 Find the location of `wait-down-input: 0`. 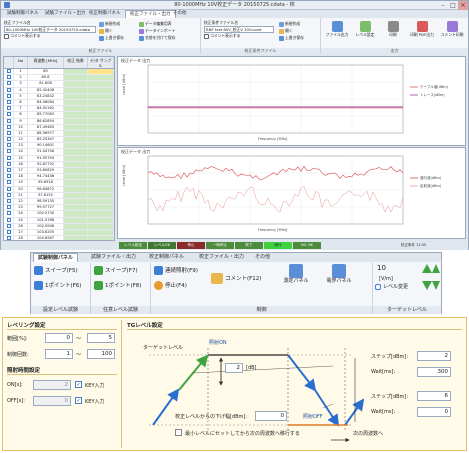

wait-down-input: 0 is located at coordinates (434, 412).